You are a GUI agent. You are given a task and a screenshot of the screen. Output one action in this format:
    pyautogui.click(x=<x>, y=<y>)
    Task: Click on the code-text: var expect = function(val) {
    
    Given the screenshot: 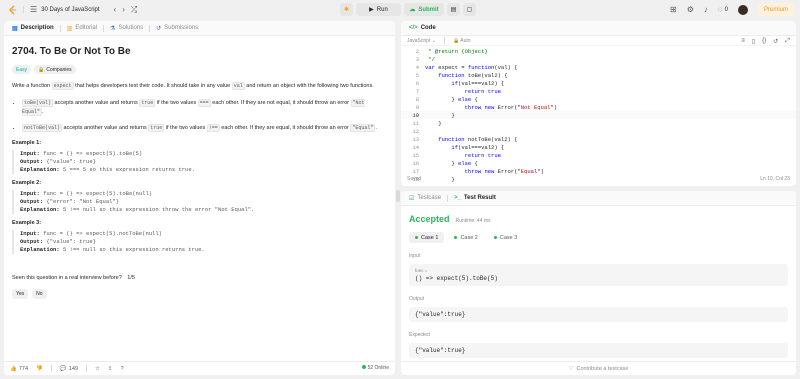 What is the action you would take?
    pyautogui.click(x=471, y=67)
    